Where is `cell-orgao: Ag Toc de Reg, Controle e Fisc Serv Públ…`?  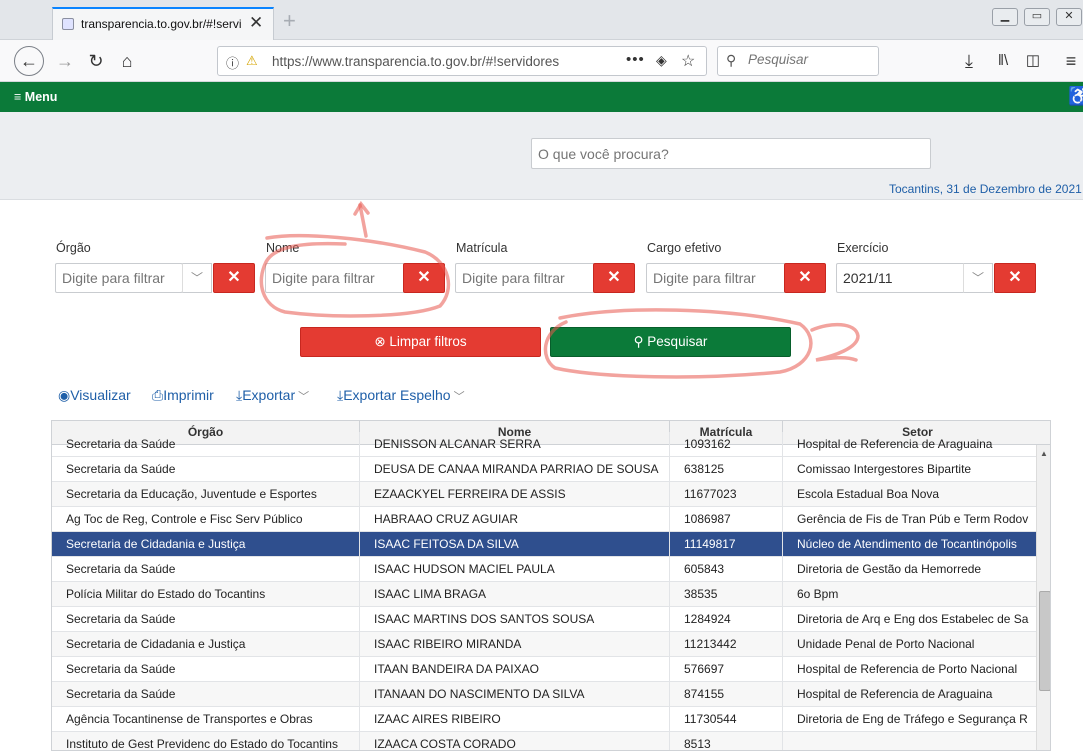 cell-orgao: Ag Toc de Reg, Controle e Fisc Serv Públ… is located at coordinates (206, 519).